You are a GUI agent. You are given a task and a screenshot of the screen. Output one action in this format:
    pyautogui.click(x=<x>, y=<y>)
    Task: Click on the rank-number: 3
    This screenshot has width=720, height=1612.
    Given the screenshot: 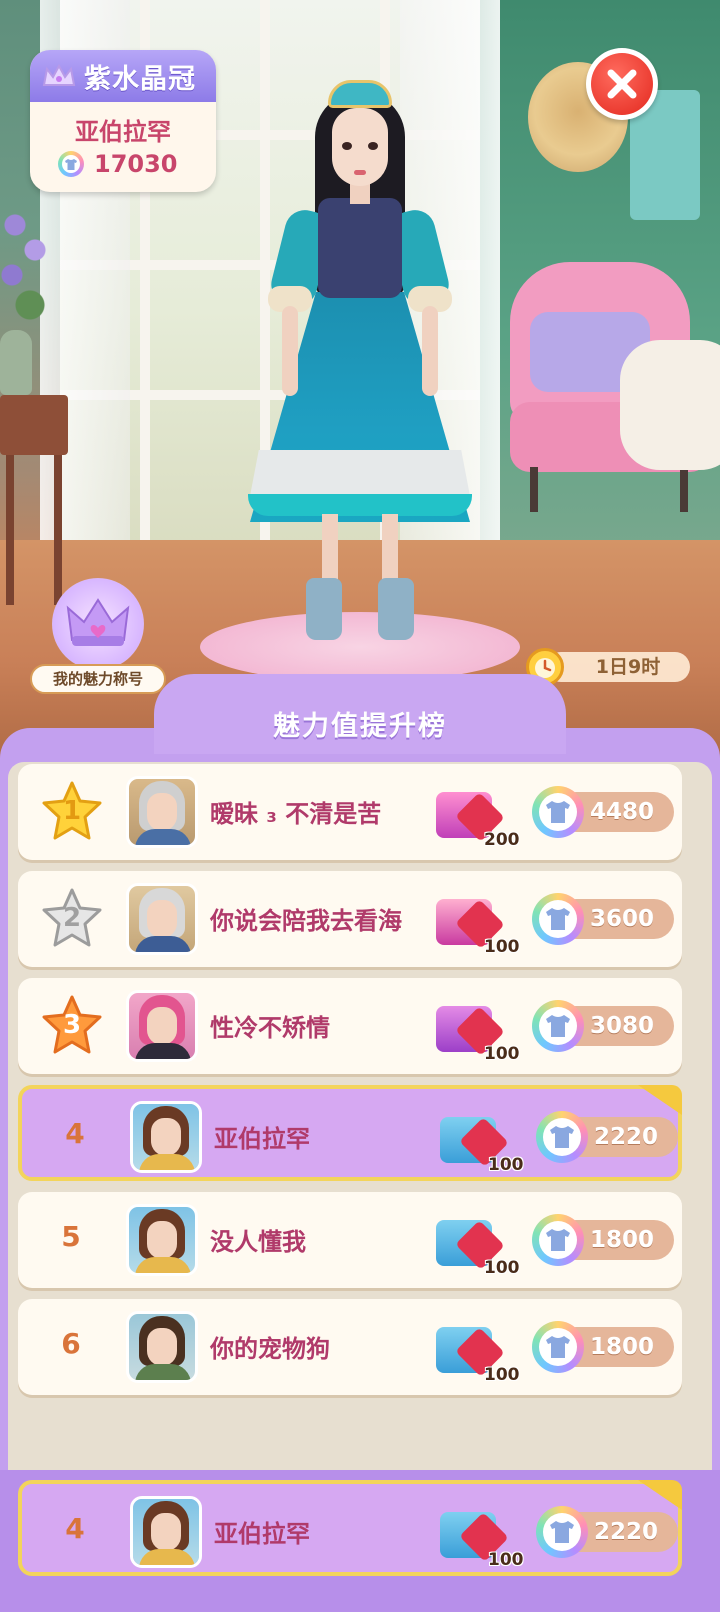 What is the action you would take?
    pyautogui.click(x=72, y=1025)
    